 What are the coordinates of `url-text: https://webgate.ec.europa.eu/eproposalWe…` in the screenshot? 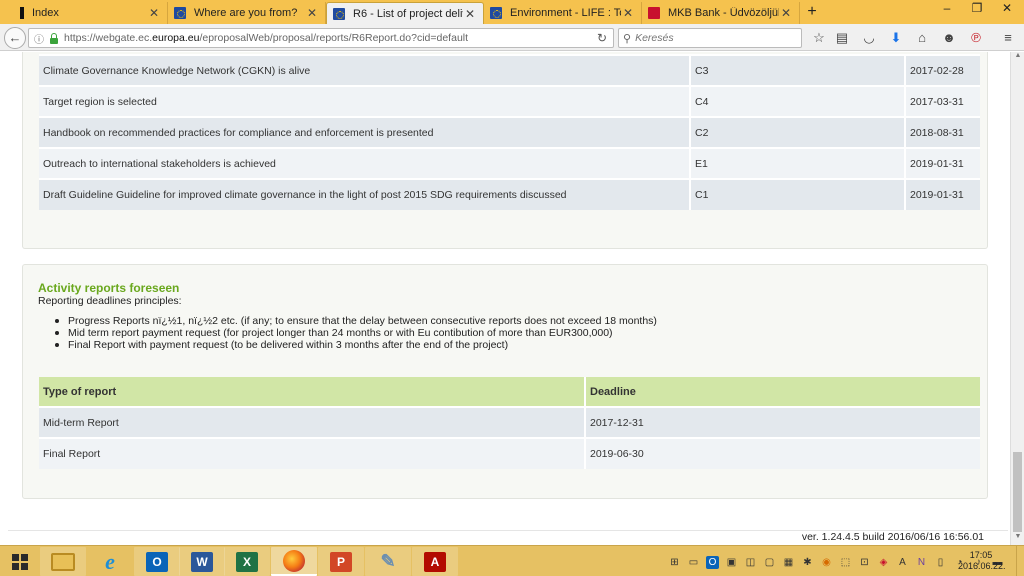 It's located at (266, 38).